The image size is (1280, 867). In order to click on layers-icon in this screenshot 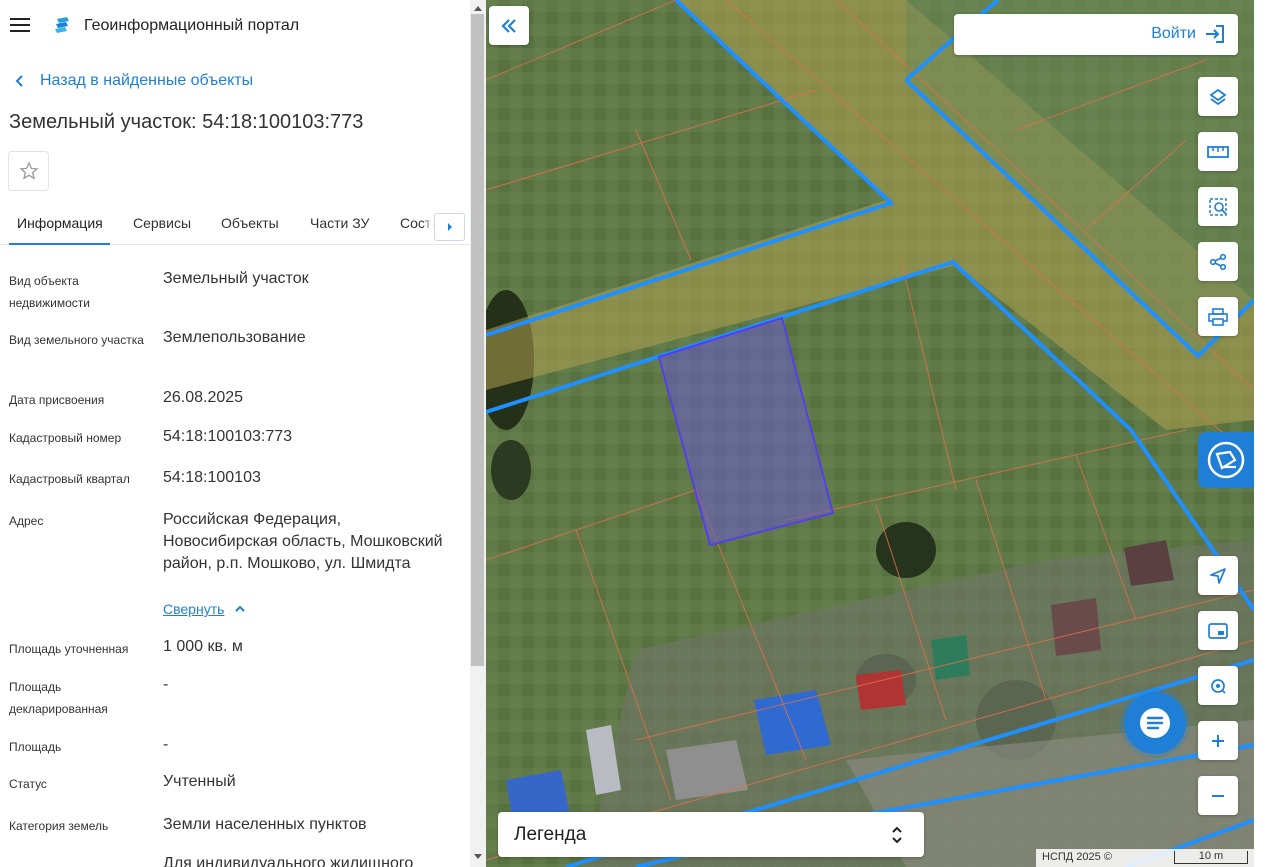, I will do `click(1218, 96)`.